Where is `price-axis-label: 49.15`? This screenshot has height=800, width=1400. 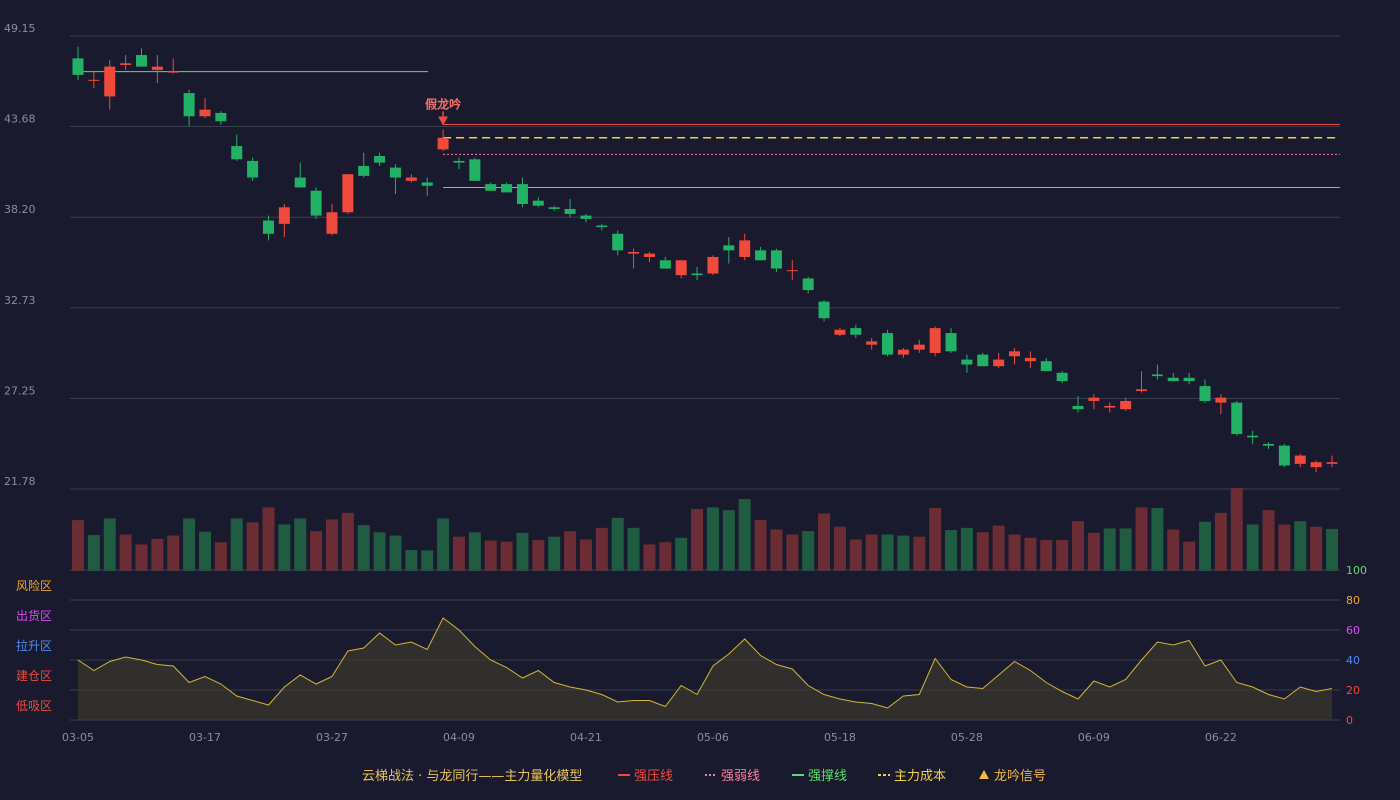
price-axis-label: 49.15 is located at coordinates (20, 28).